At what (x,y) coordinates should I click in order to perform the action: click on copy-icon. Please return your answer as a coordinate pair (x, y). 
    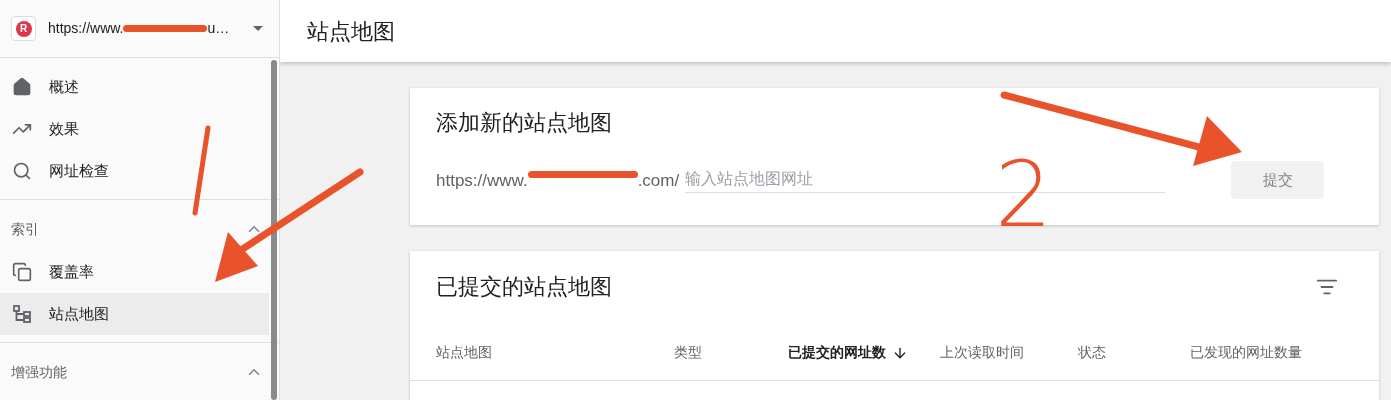
    Looking at the image, I should click on (22, 272).